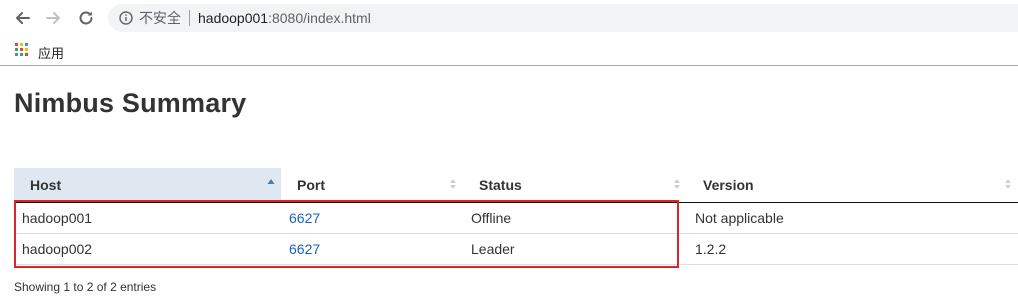 This screenshot has height=304, width=1018. What do you see at coordinates (54, 18) in the screenshot?
I see `arrow-forward-icon` at bounding box center [54, 18].